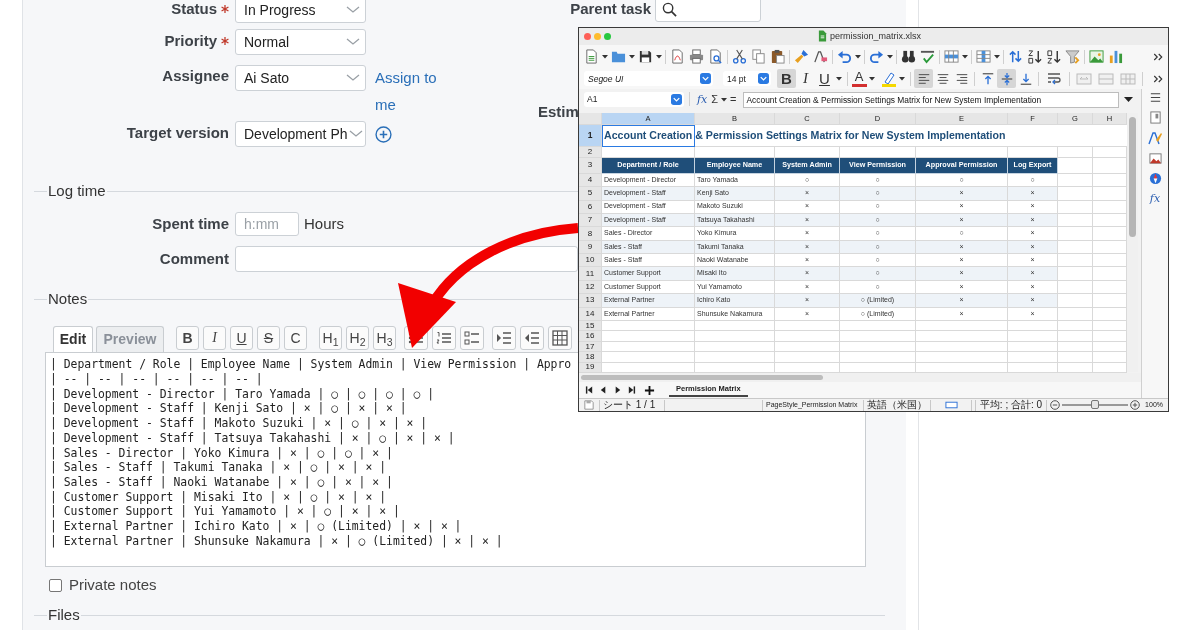 Image resolution: width=1200 pixels, height=630 pixels. I want to click on select-field: Ai Sato, so click(300, 78).